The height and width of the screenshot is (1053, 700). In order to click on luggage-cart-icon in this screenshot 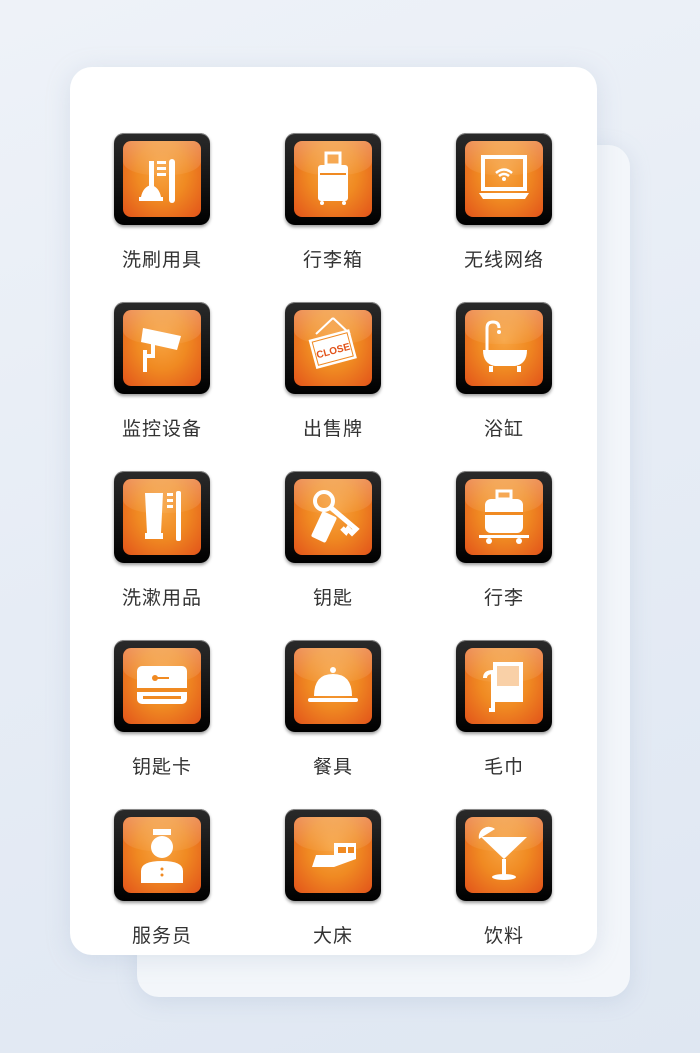, I will do `click(504, 517)`.